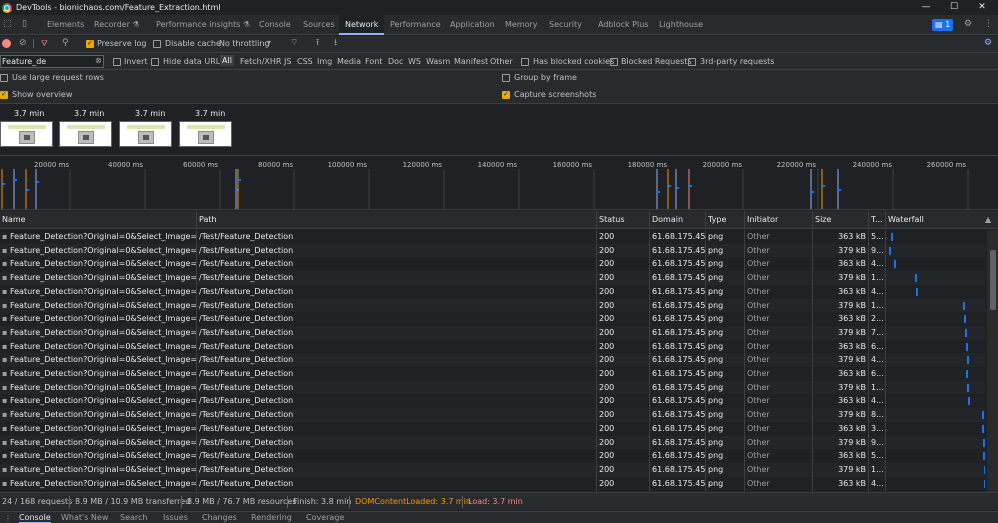 This screenshot has width=998, height=523. What do you see at coordinates (506, 94) in the screenshot?
I see `capture-screenshots-checkbox` at bounding box center [506, 94].